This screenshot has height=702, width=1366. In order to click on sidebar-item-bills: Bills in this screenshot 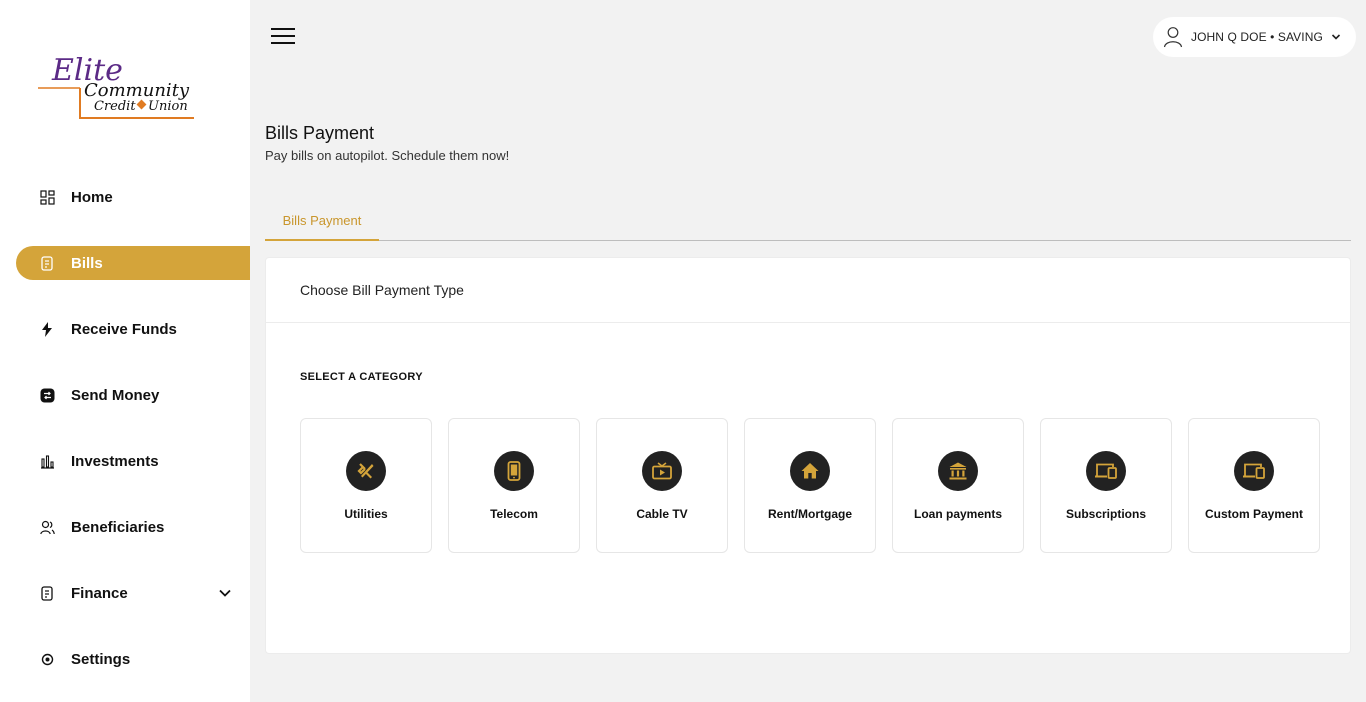, I will do `click(133, 263)`.